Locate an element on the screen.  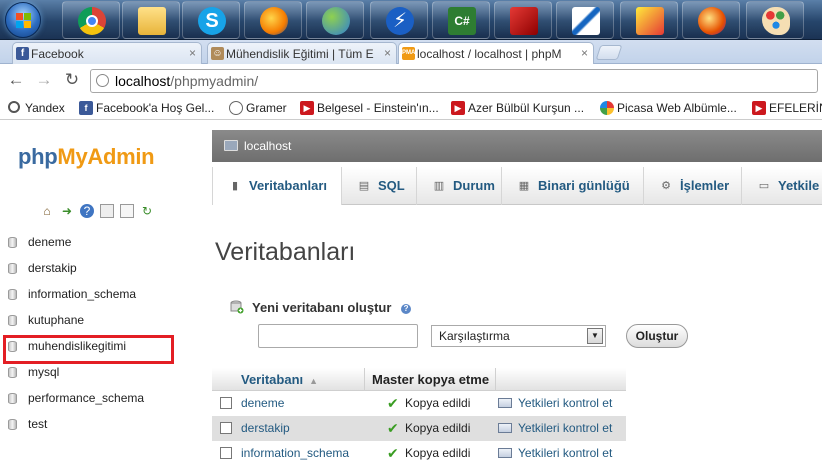
replication-text: Kopya edildi is located at coordinates (438, 453).